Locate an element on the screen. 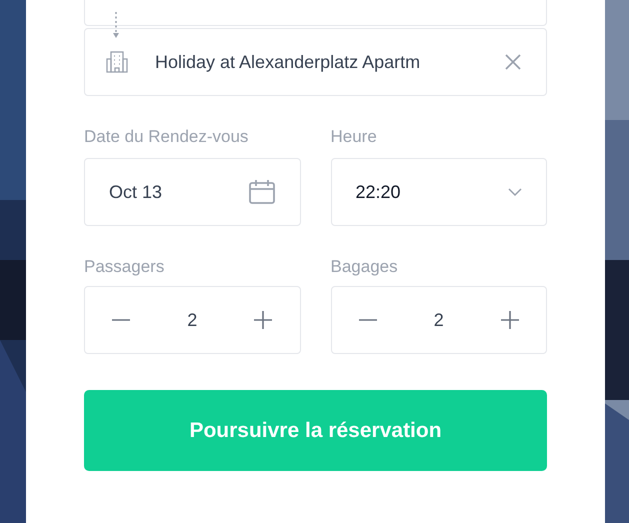  dotted-arrow-icon is located at coordinates (116, 26).